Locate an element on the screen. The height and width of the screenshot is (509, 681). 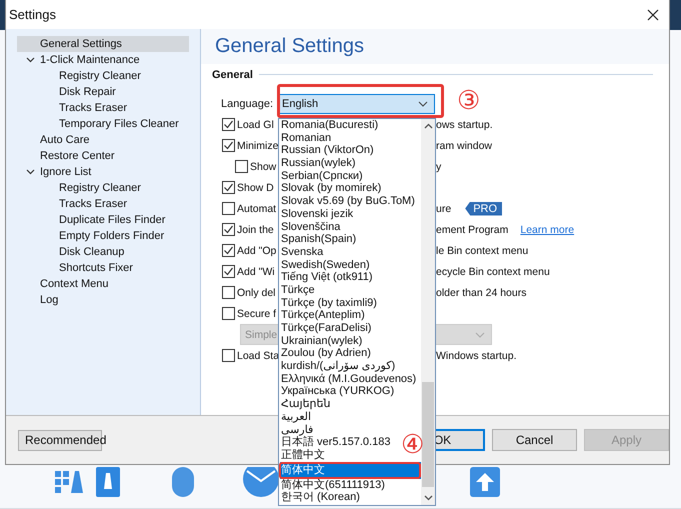
option-label: Load Gl is located at coordinates (255, 124).